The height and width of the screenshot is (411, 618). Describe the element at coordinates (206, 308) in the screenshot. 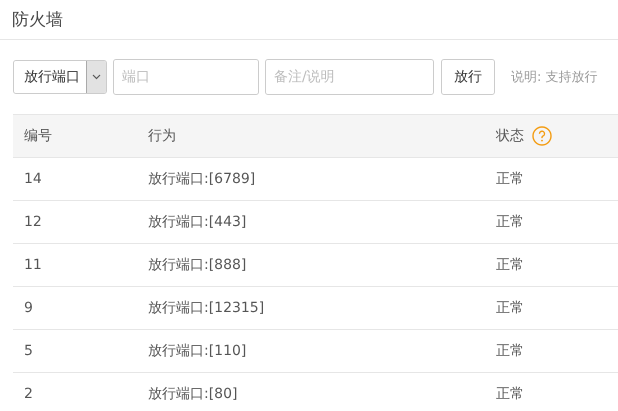

I see `table-cell-text: 放行端口:[12315]` at that location.